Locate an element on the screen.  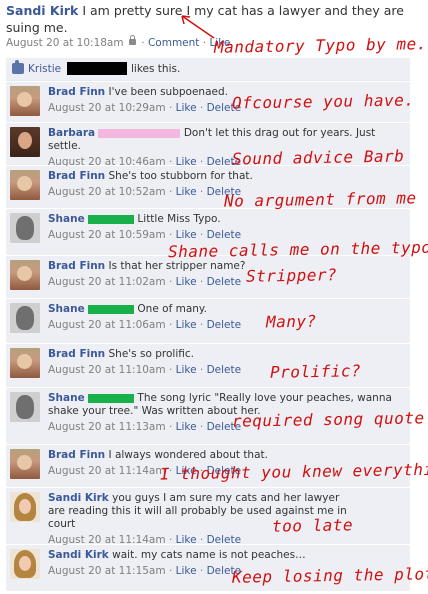
annotation-note: Ofcourse you have. is located at coordinates (323, 101).